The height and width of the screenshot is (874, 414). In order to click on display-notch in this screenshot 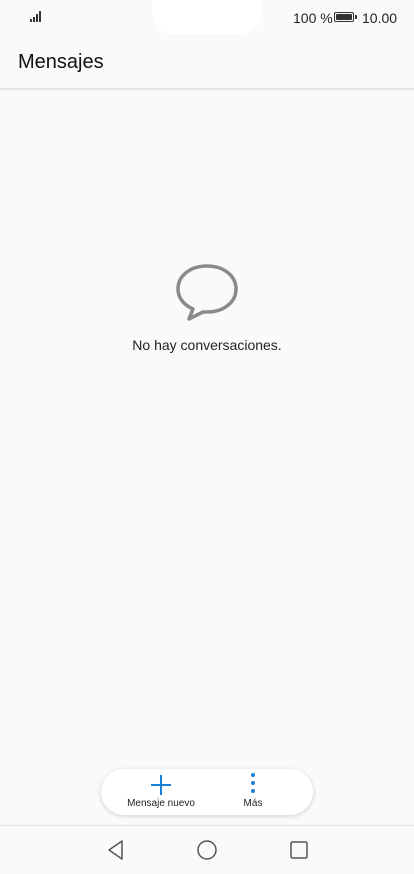, I will do `click(207, 17)`.